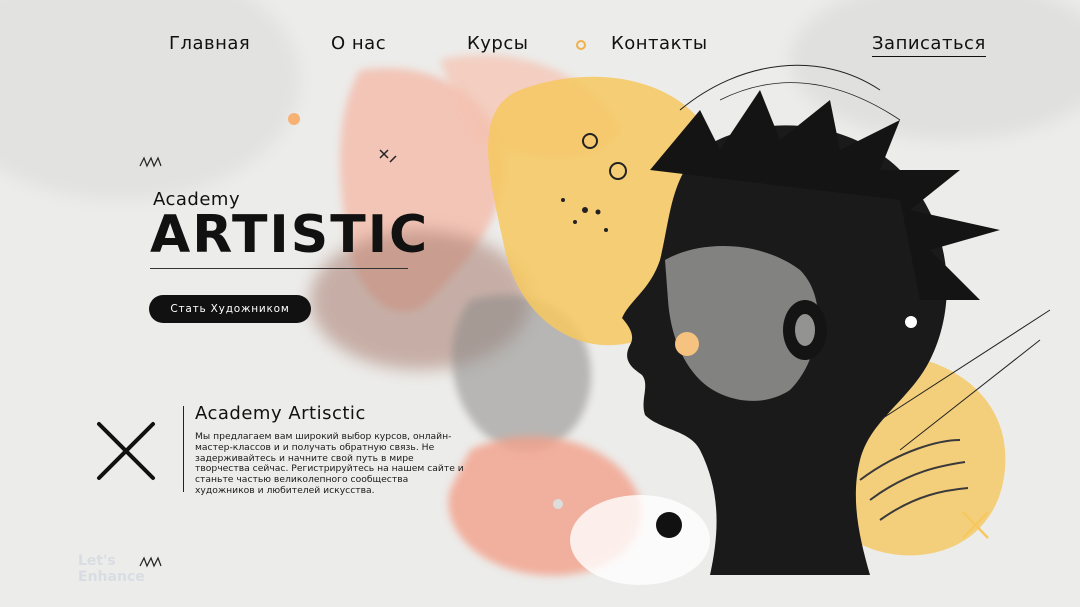  I want to click on watermark-line-2: Enhance, so click(111, 577).